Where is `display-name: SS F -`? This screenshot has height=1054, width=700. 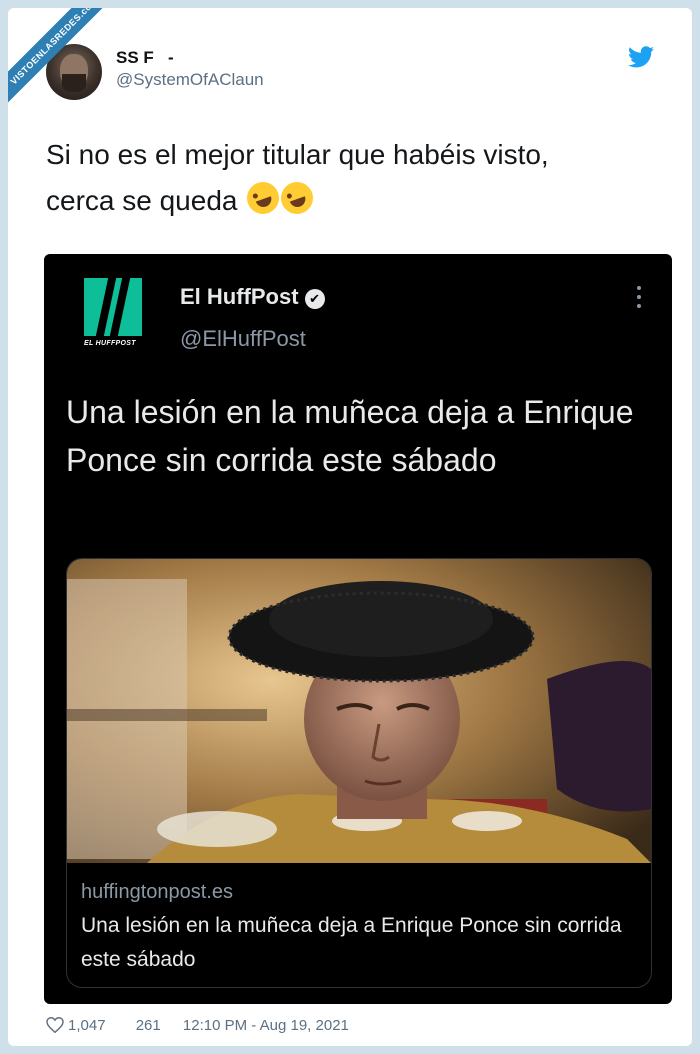 display-name: SS F - is located at coordinates (145, 58).